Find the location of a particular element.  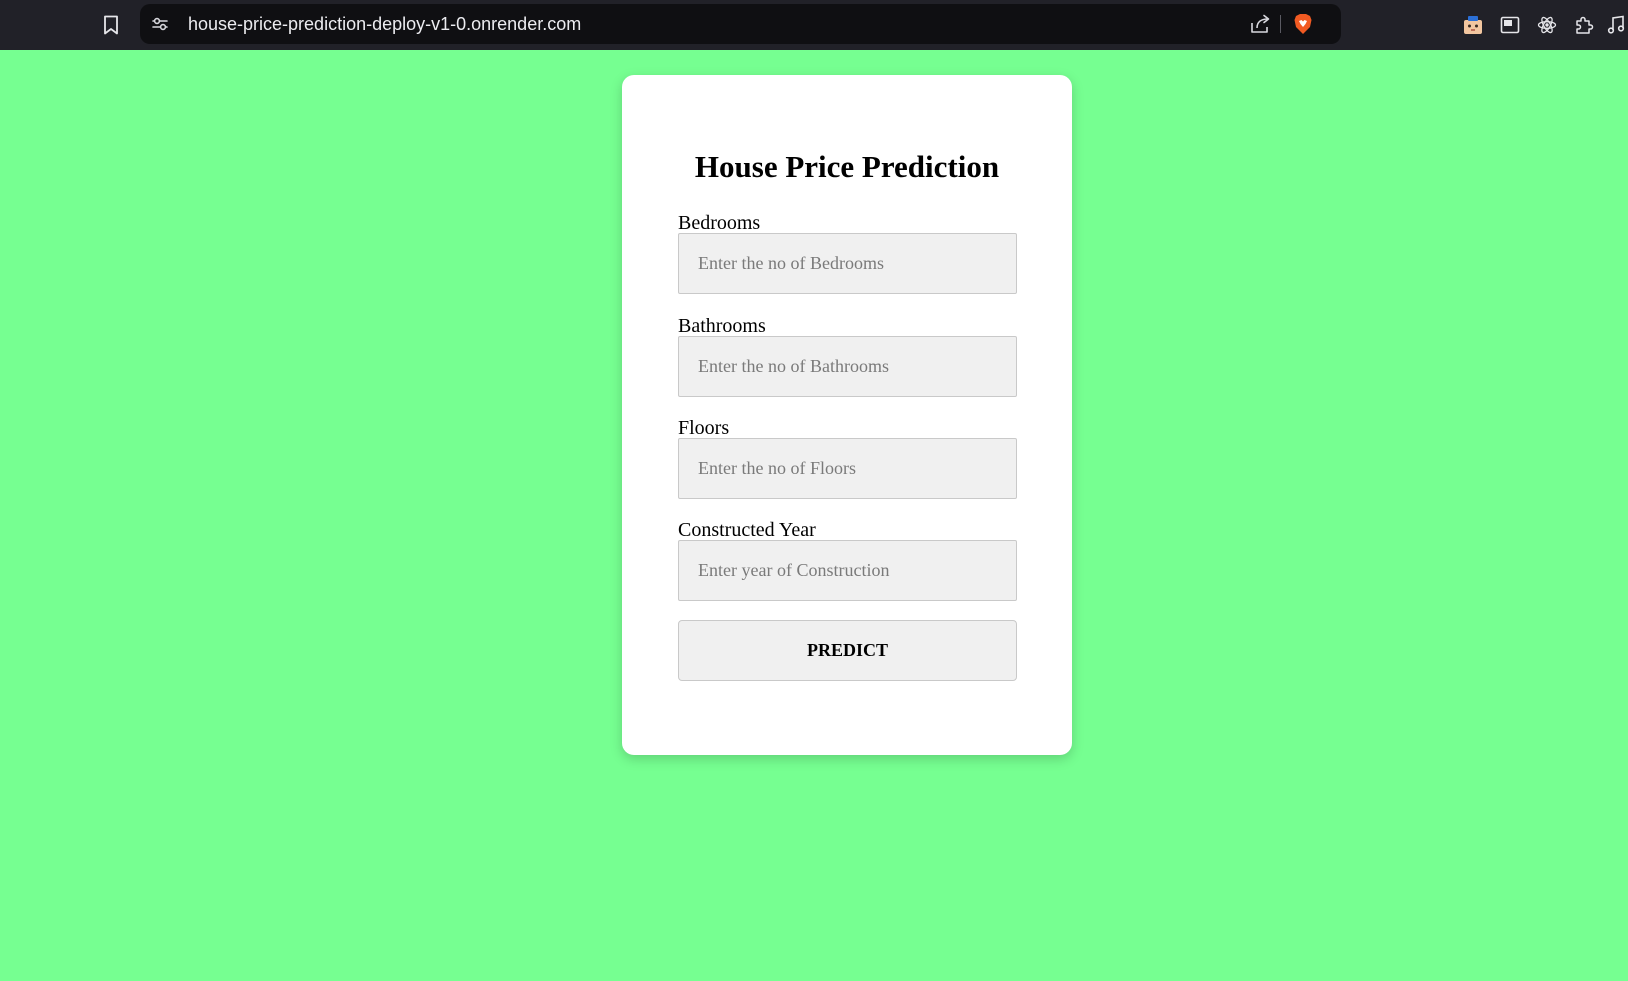

bathrooms-input is located at coordinates (847, 366).